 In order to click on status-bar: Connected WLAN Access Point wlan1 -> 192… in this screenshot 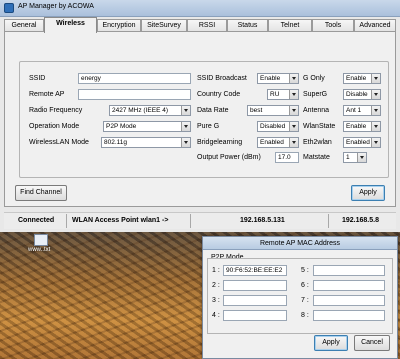, I will do `click(200, 220)`.